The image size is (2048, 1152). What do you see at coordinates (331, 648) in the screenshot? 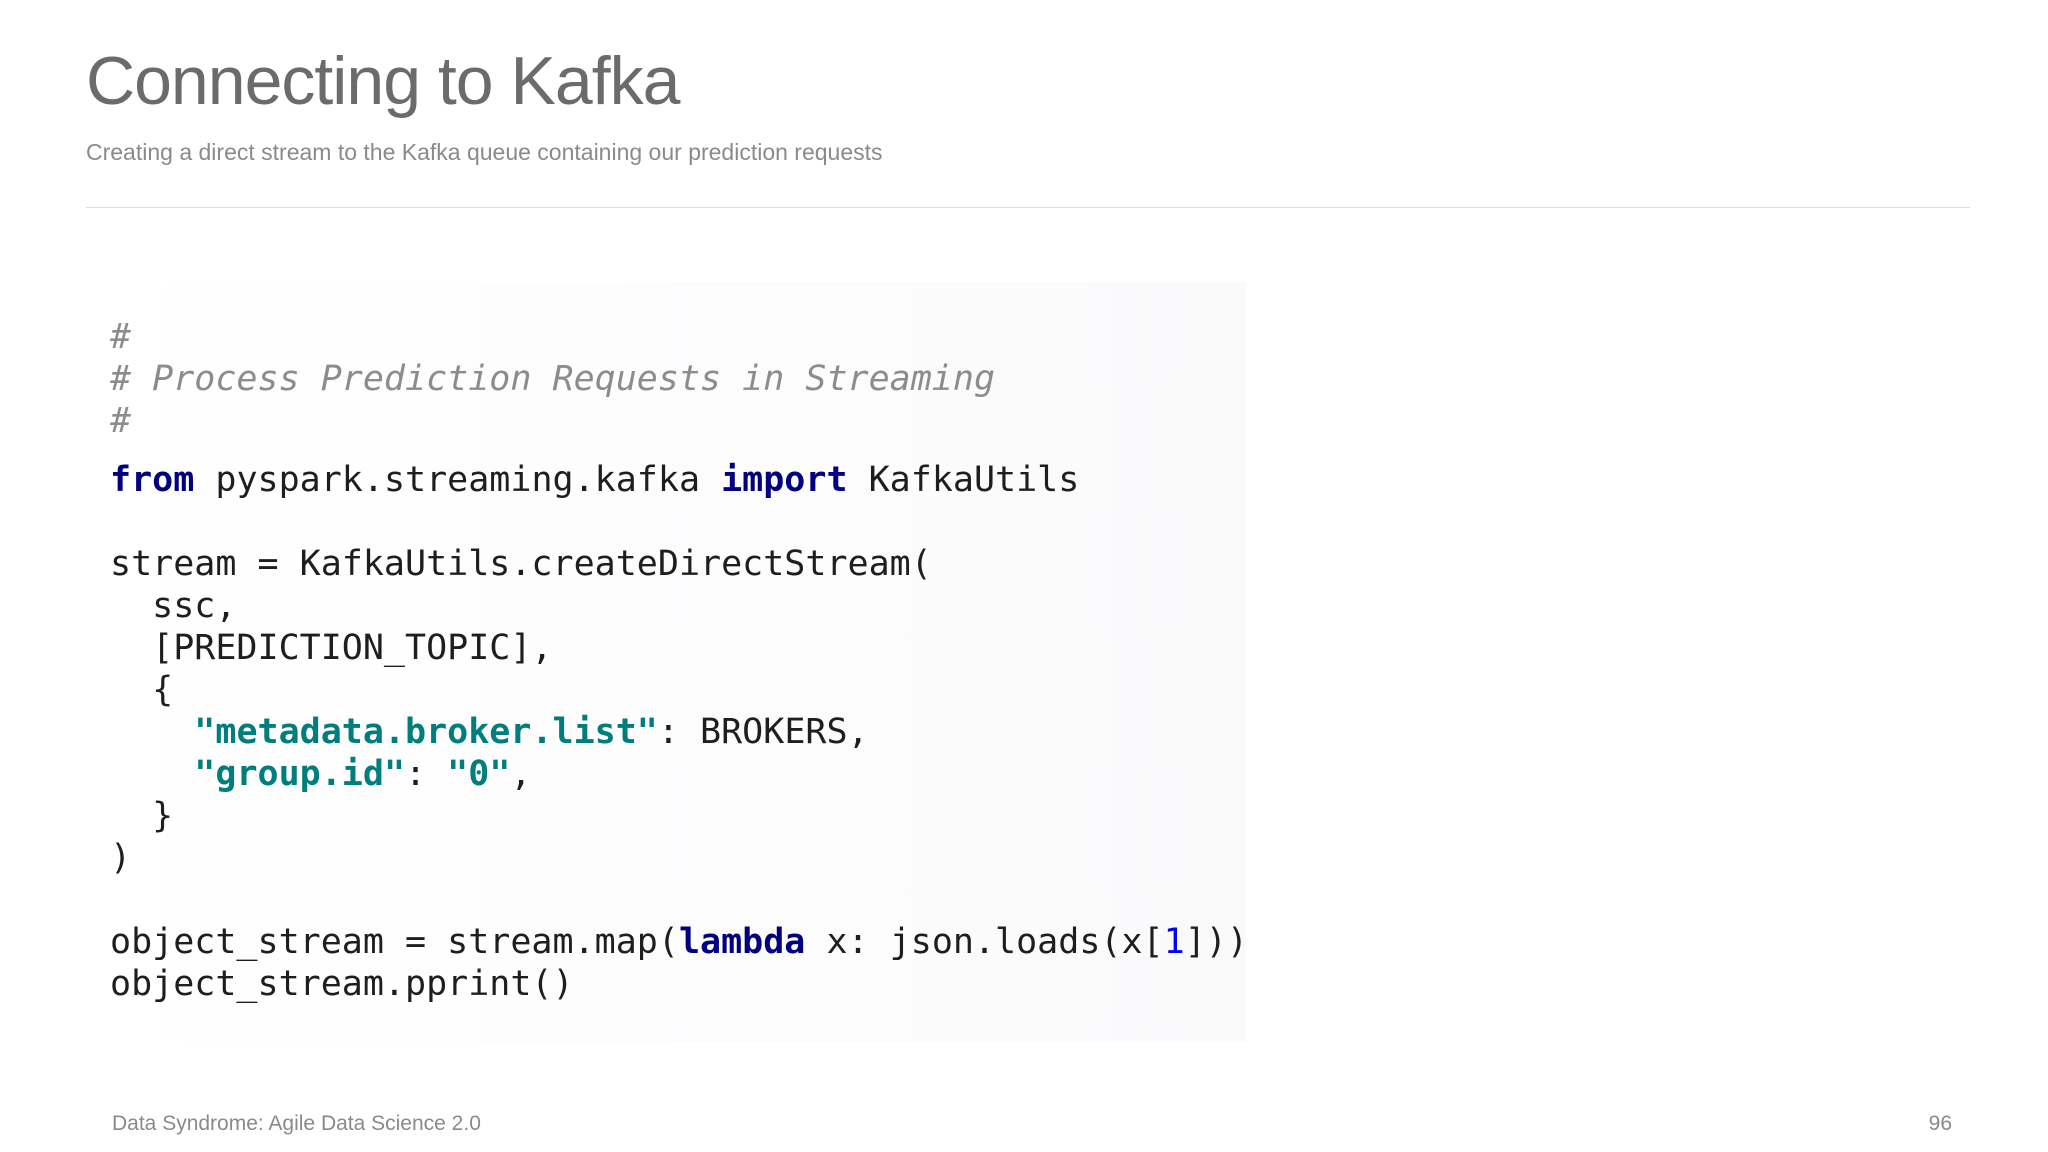
I see `code-text: [PREDICTION_TOPIC],` at bounding box center [331, 648].